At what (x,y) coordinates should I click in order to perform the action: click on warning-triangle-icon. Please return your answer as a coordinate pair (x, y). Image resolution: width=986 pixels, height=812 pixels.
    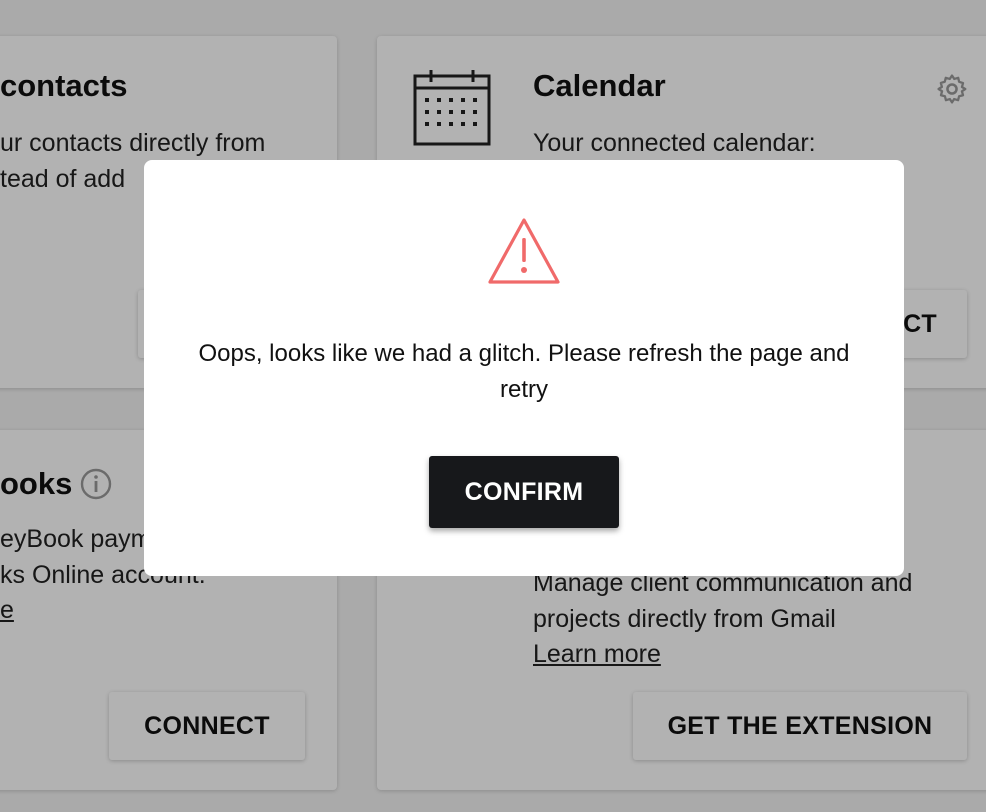
    Looking at the image, I should click on (524, 251).